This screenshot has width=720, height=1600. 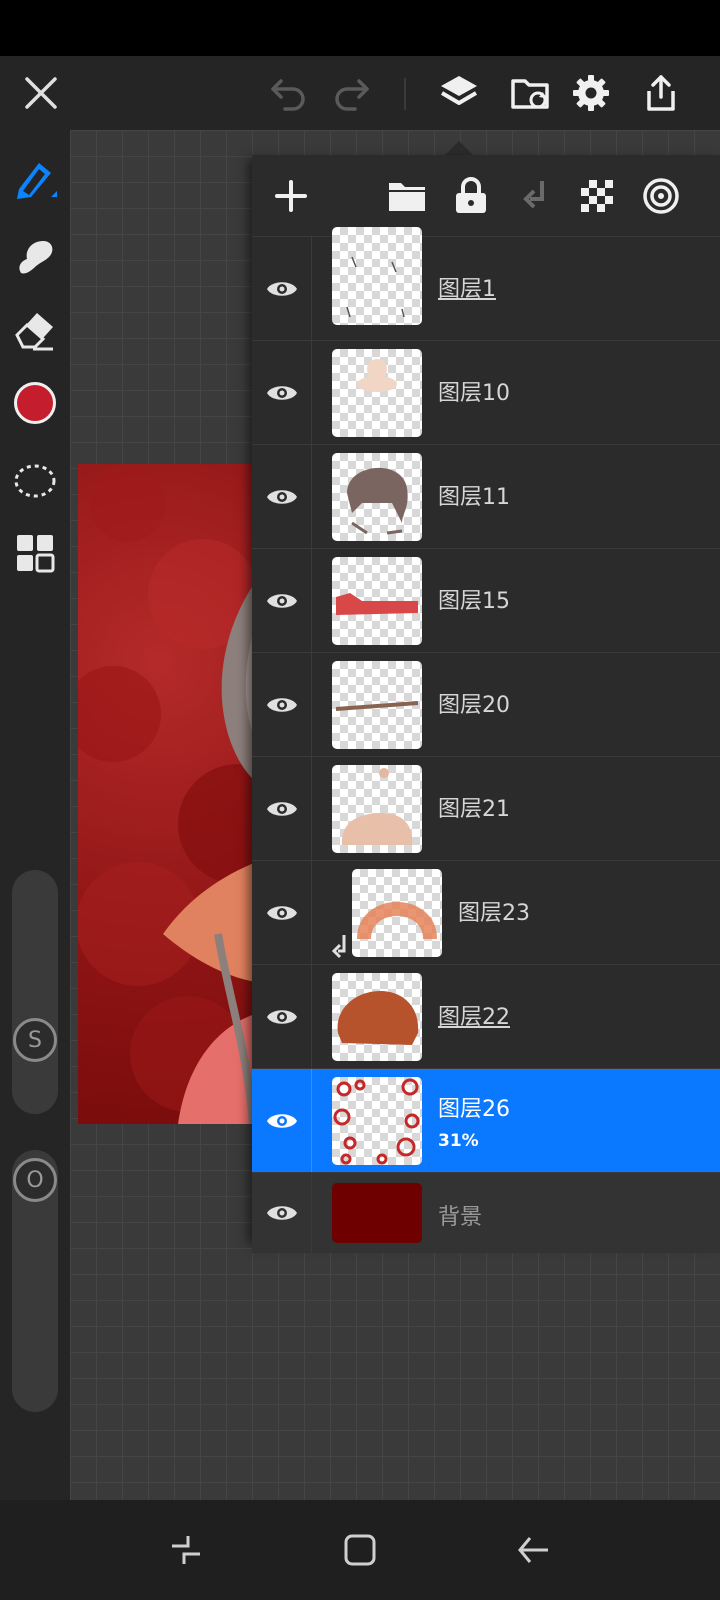 I want to click on layer-row: 图层1, so click(x=486, y=284).